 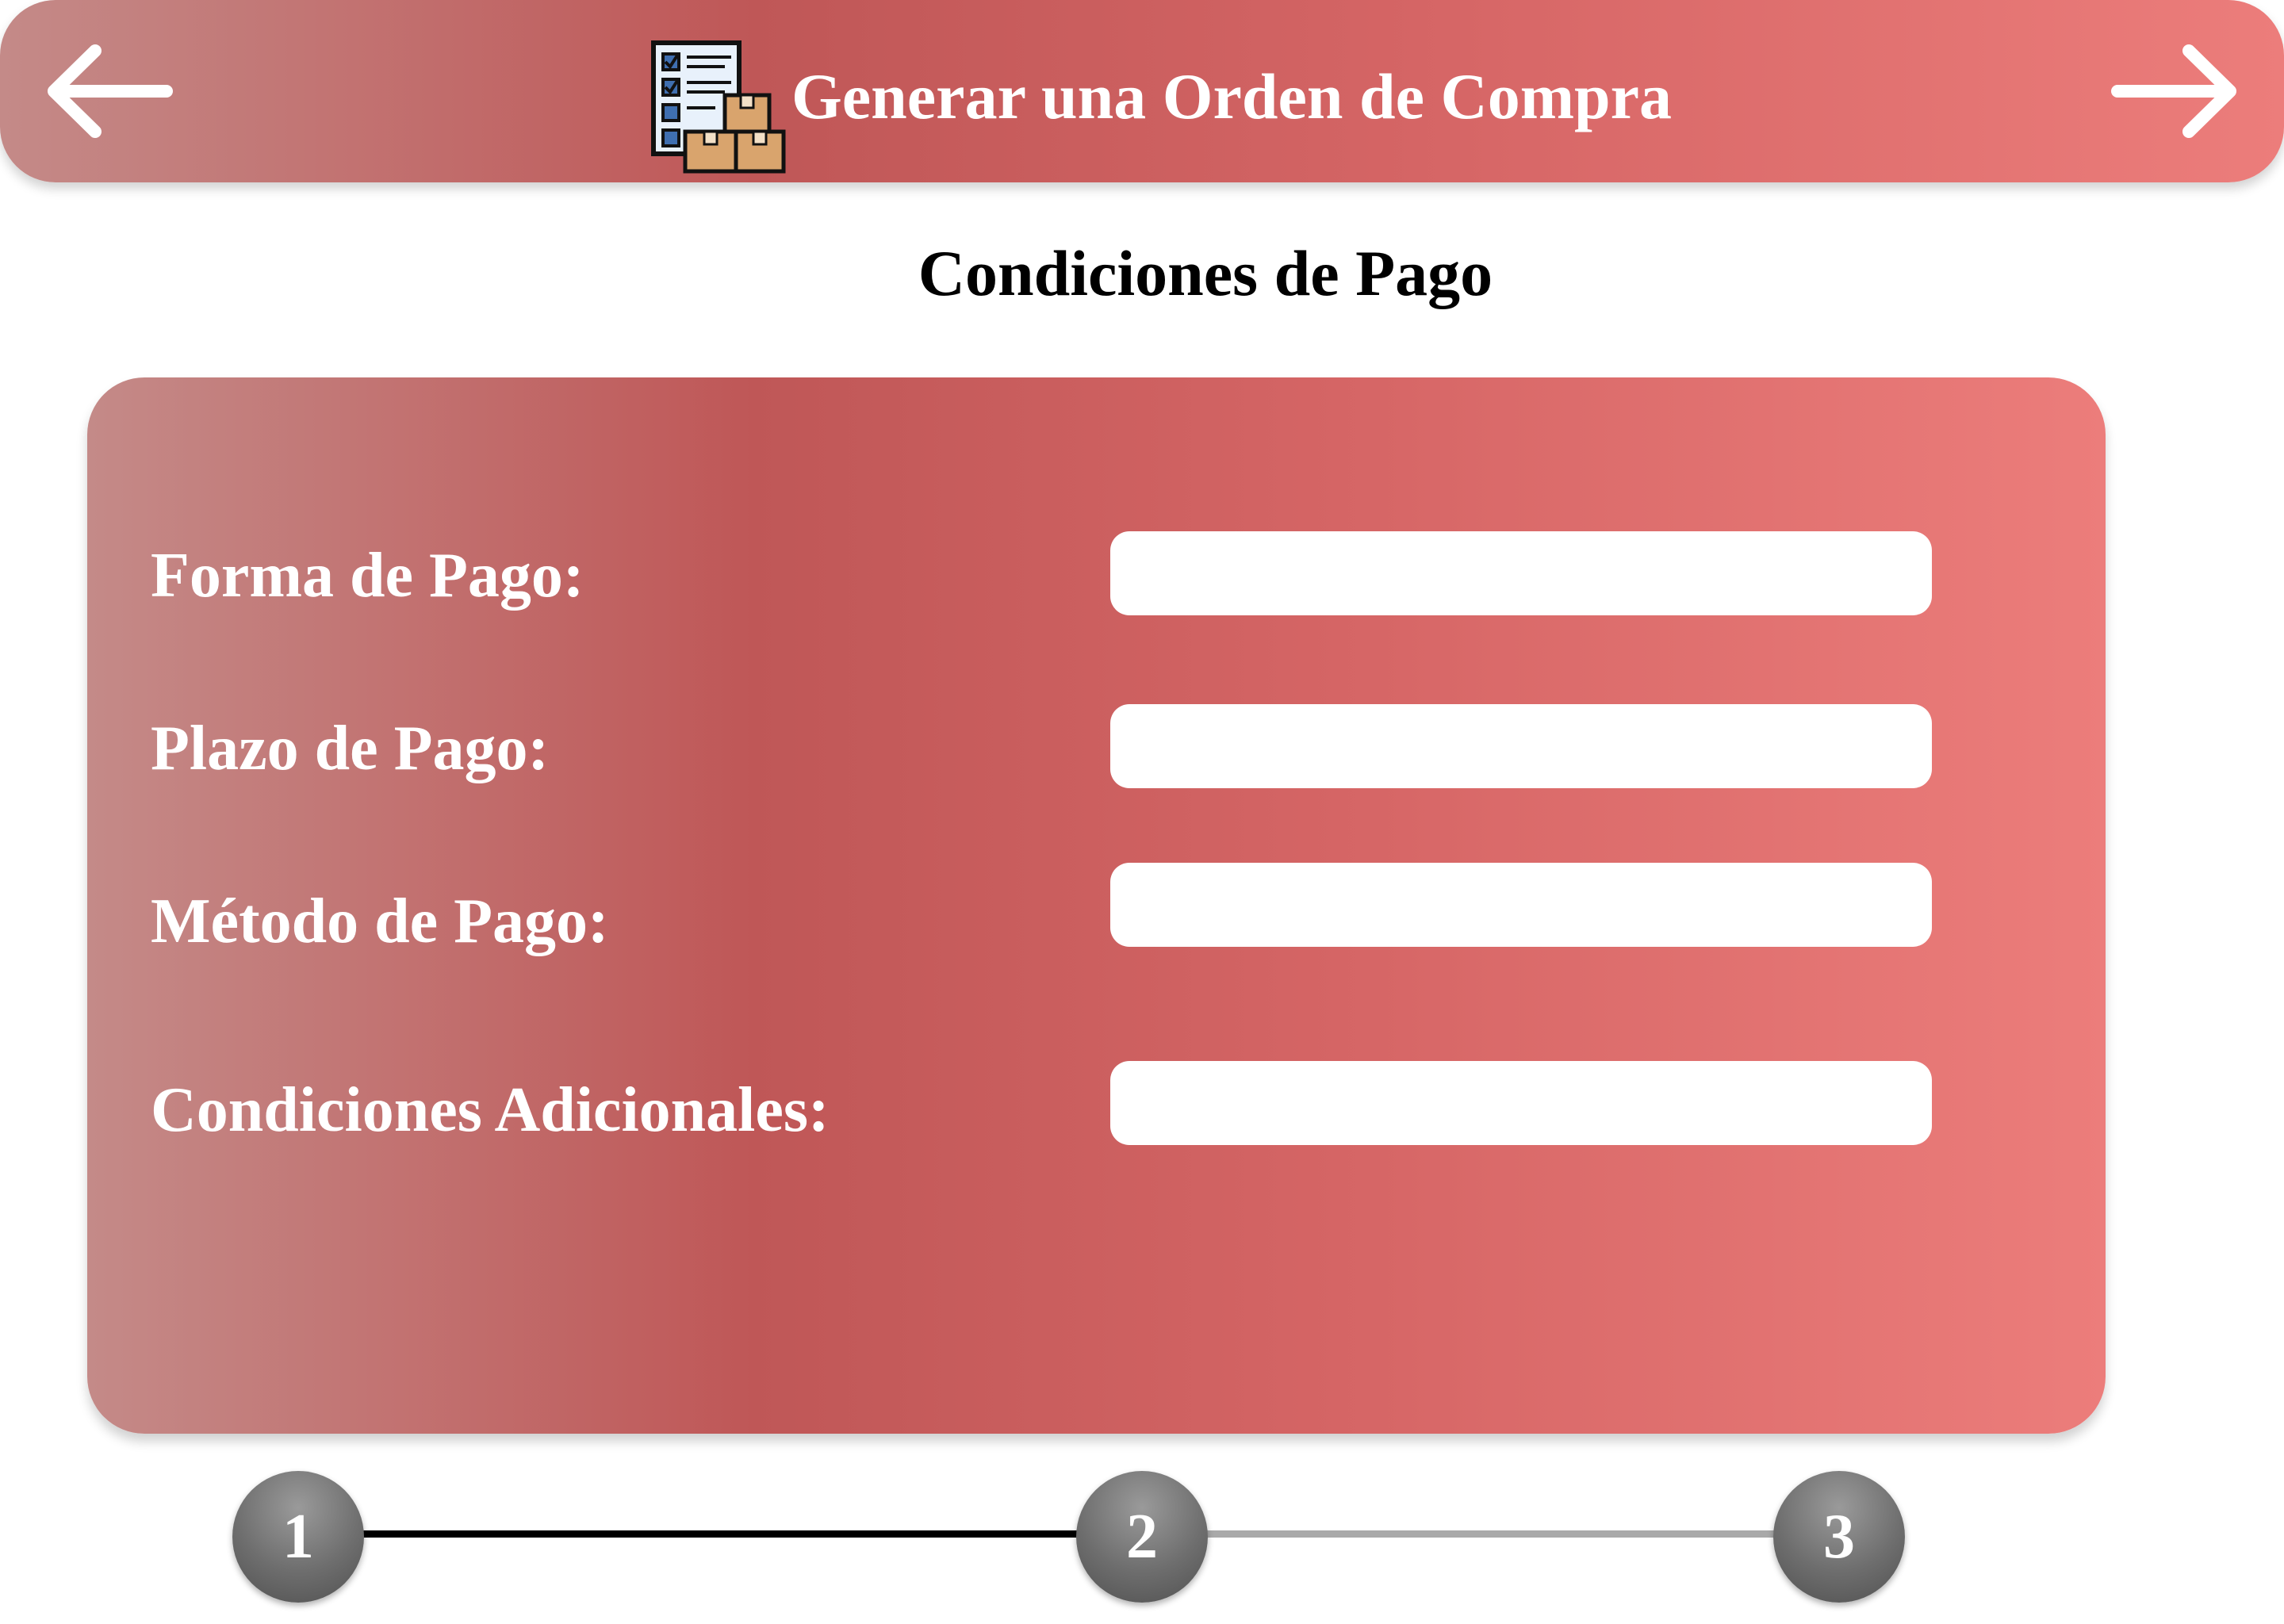 I want to click on payment-form-input, so click(x=1521, y=573).